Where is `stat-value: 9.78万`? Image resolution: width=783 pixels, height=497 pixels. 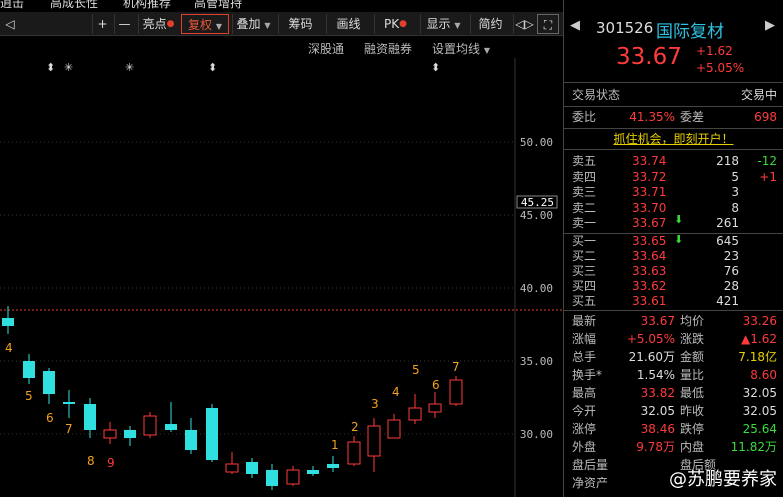 stat-value: 9.78万 is located at coordinates (655, 447).